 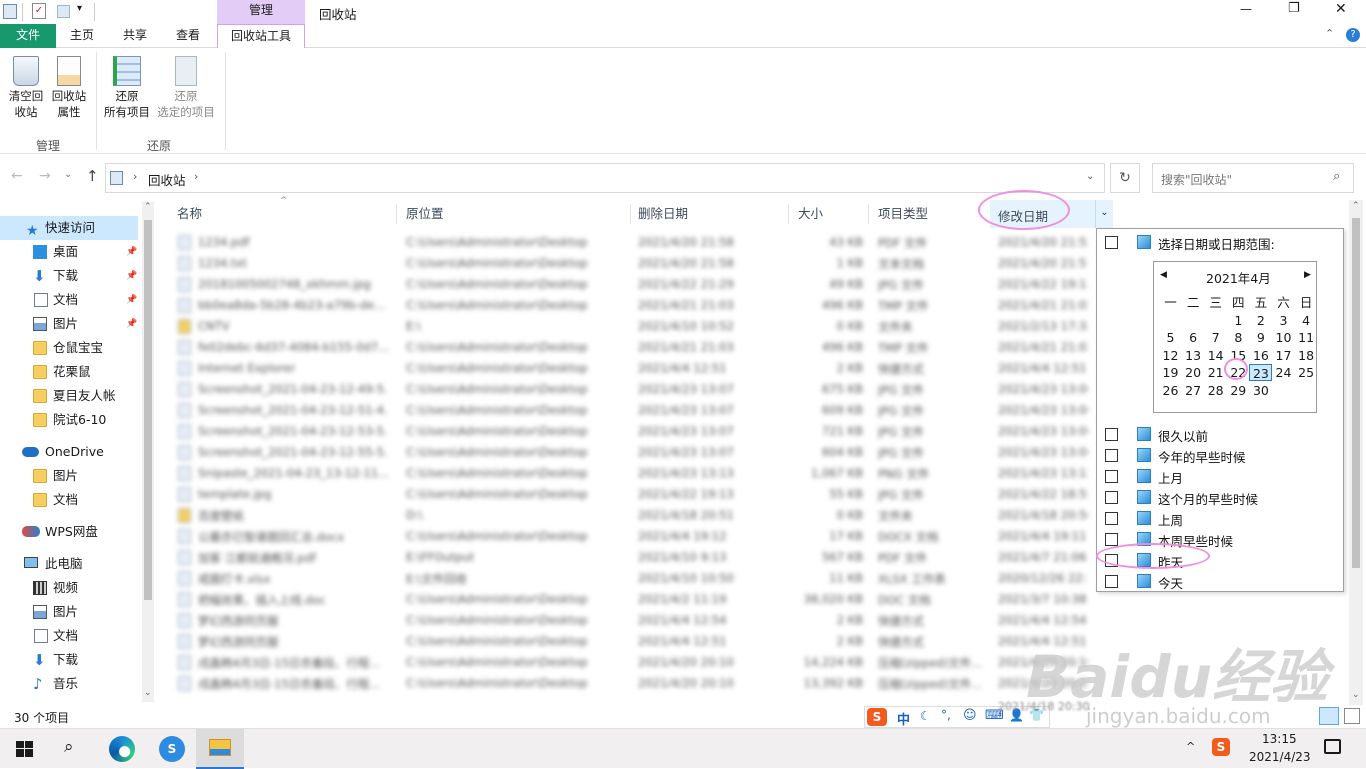 I want to click on tab-home: 主页, so click(x=82, y=36).